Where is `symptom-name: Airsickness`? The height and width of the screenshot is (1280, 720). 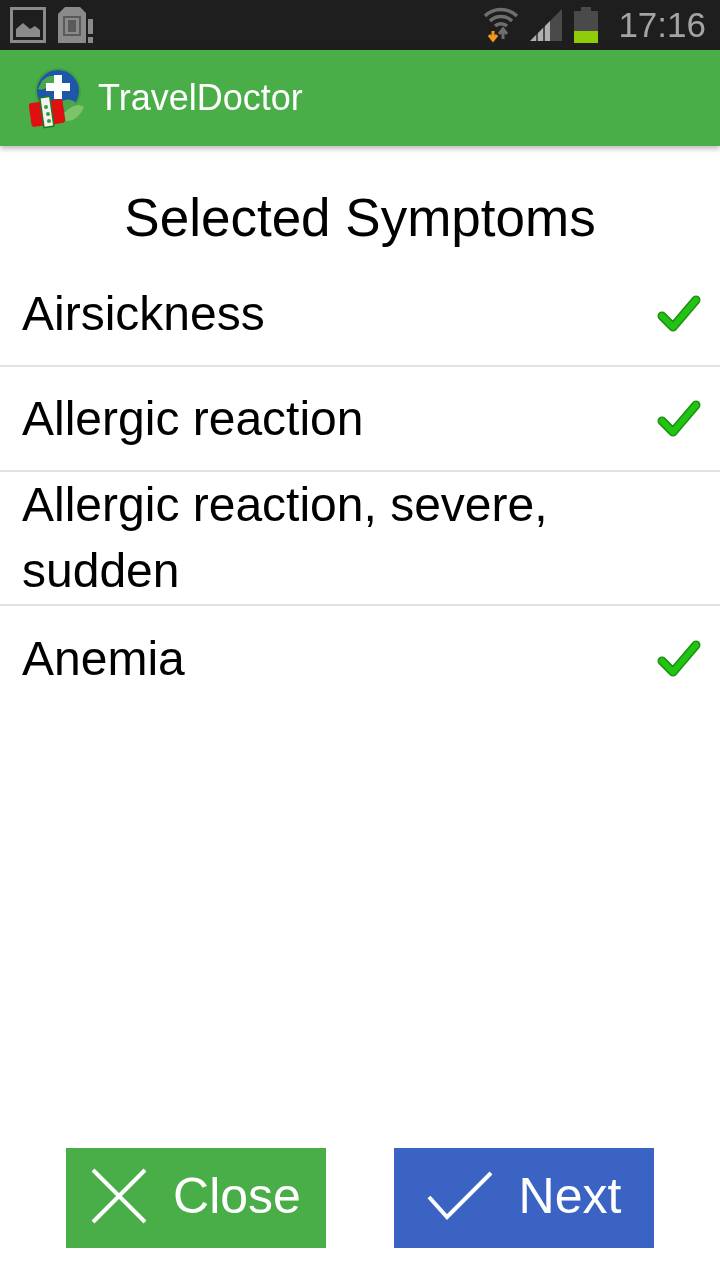 symptom-name: Airsickness is located at coordinates (144, 313).